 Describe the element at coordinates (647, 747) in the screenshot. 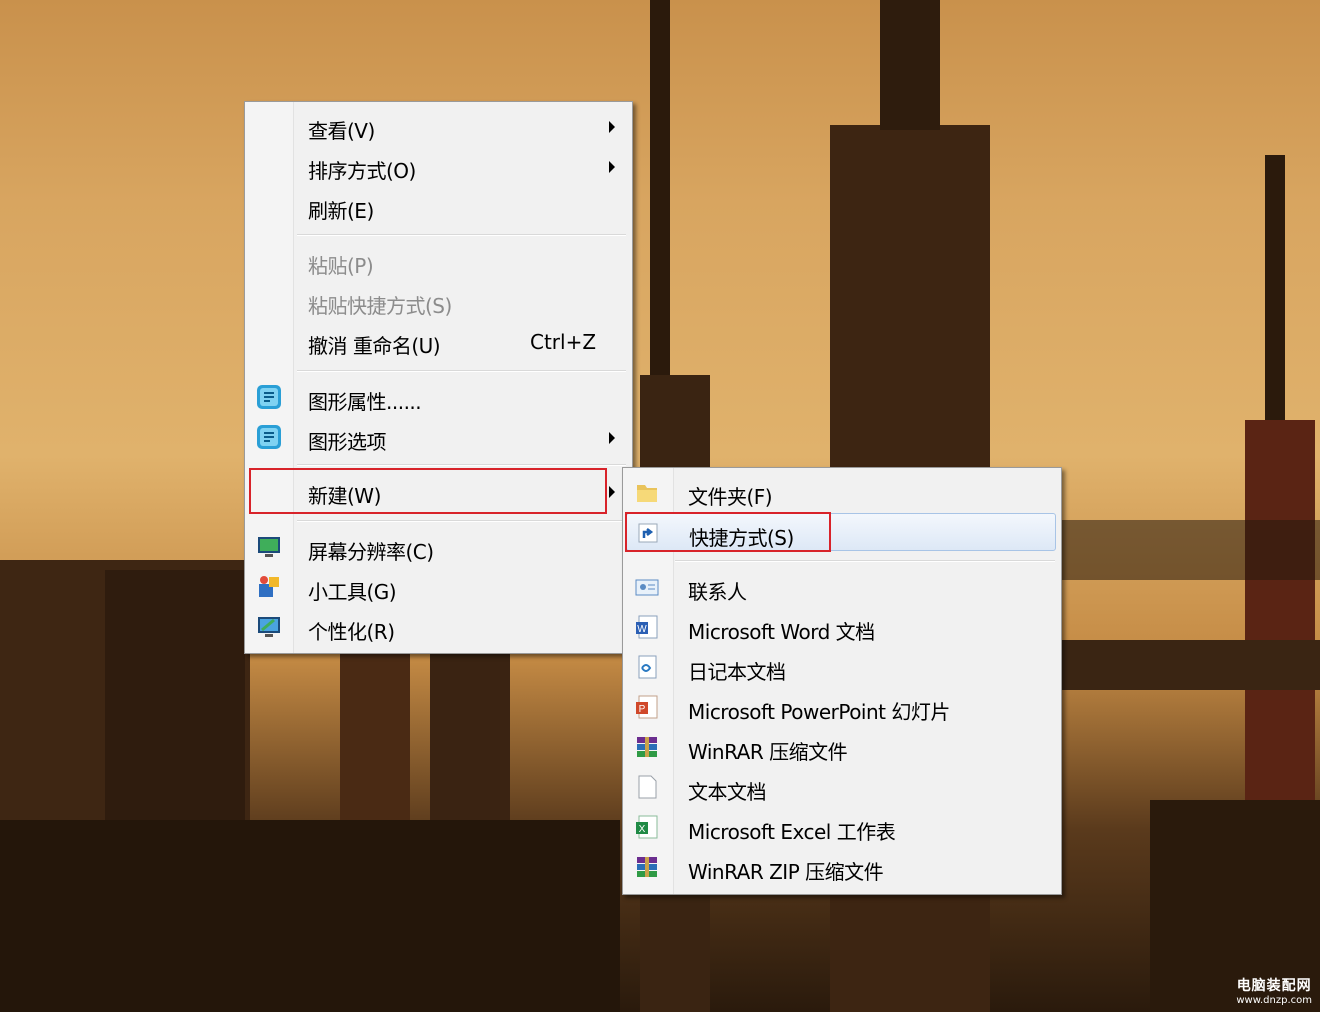

I see `winrar-icon` at that location.